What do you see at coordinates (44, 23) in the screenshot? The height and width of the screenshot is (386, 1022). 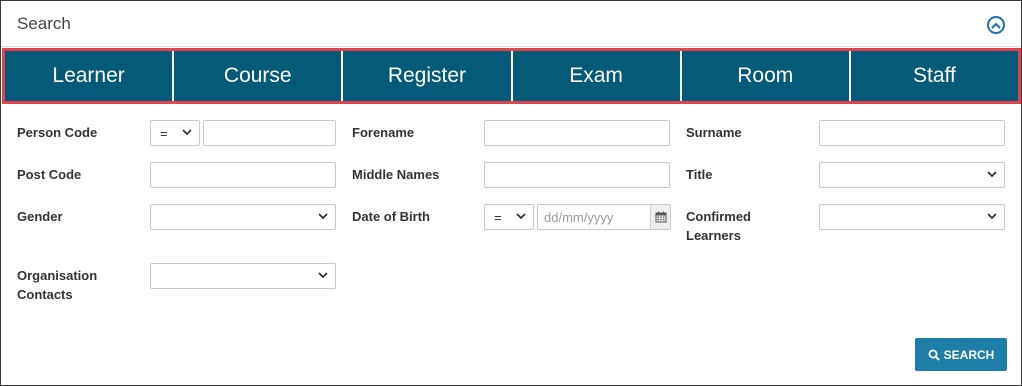 I see `panel-title: Search` at bounding box center [44, 23].